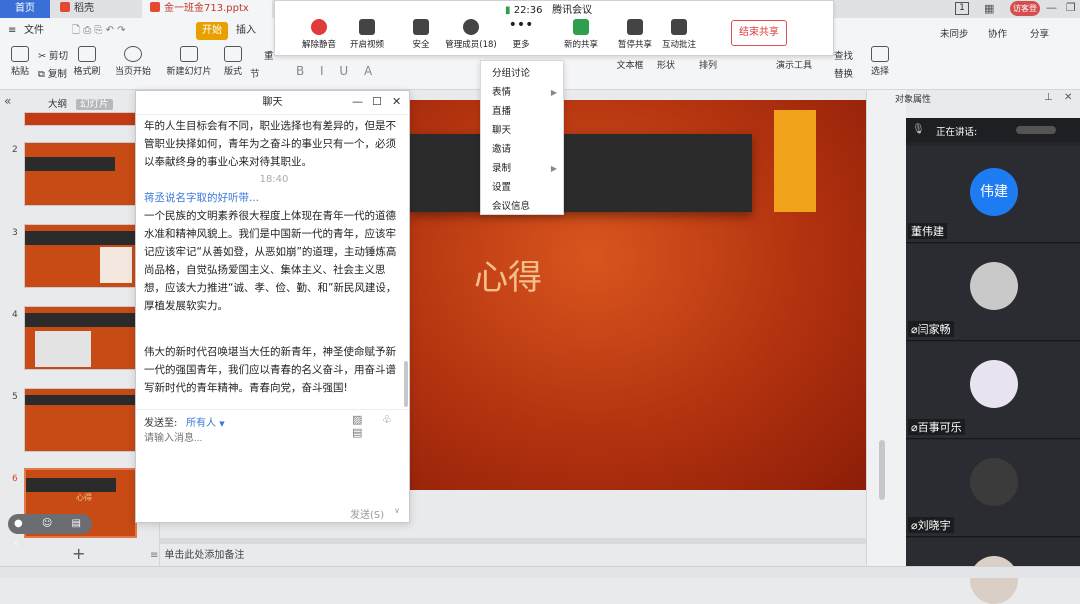 The height and width of the screenshot is (604, 1080). I want to click on menu-item-invite: 邀请, so click(522, 149).